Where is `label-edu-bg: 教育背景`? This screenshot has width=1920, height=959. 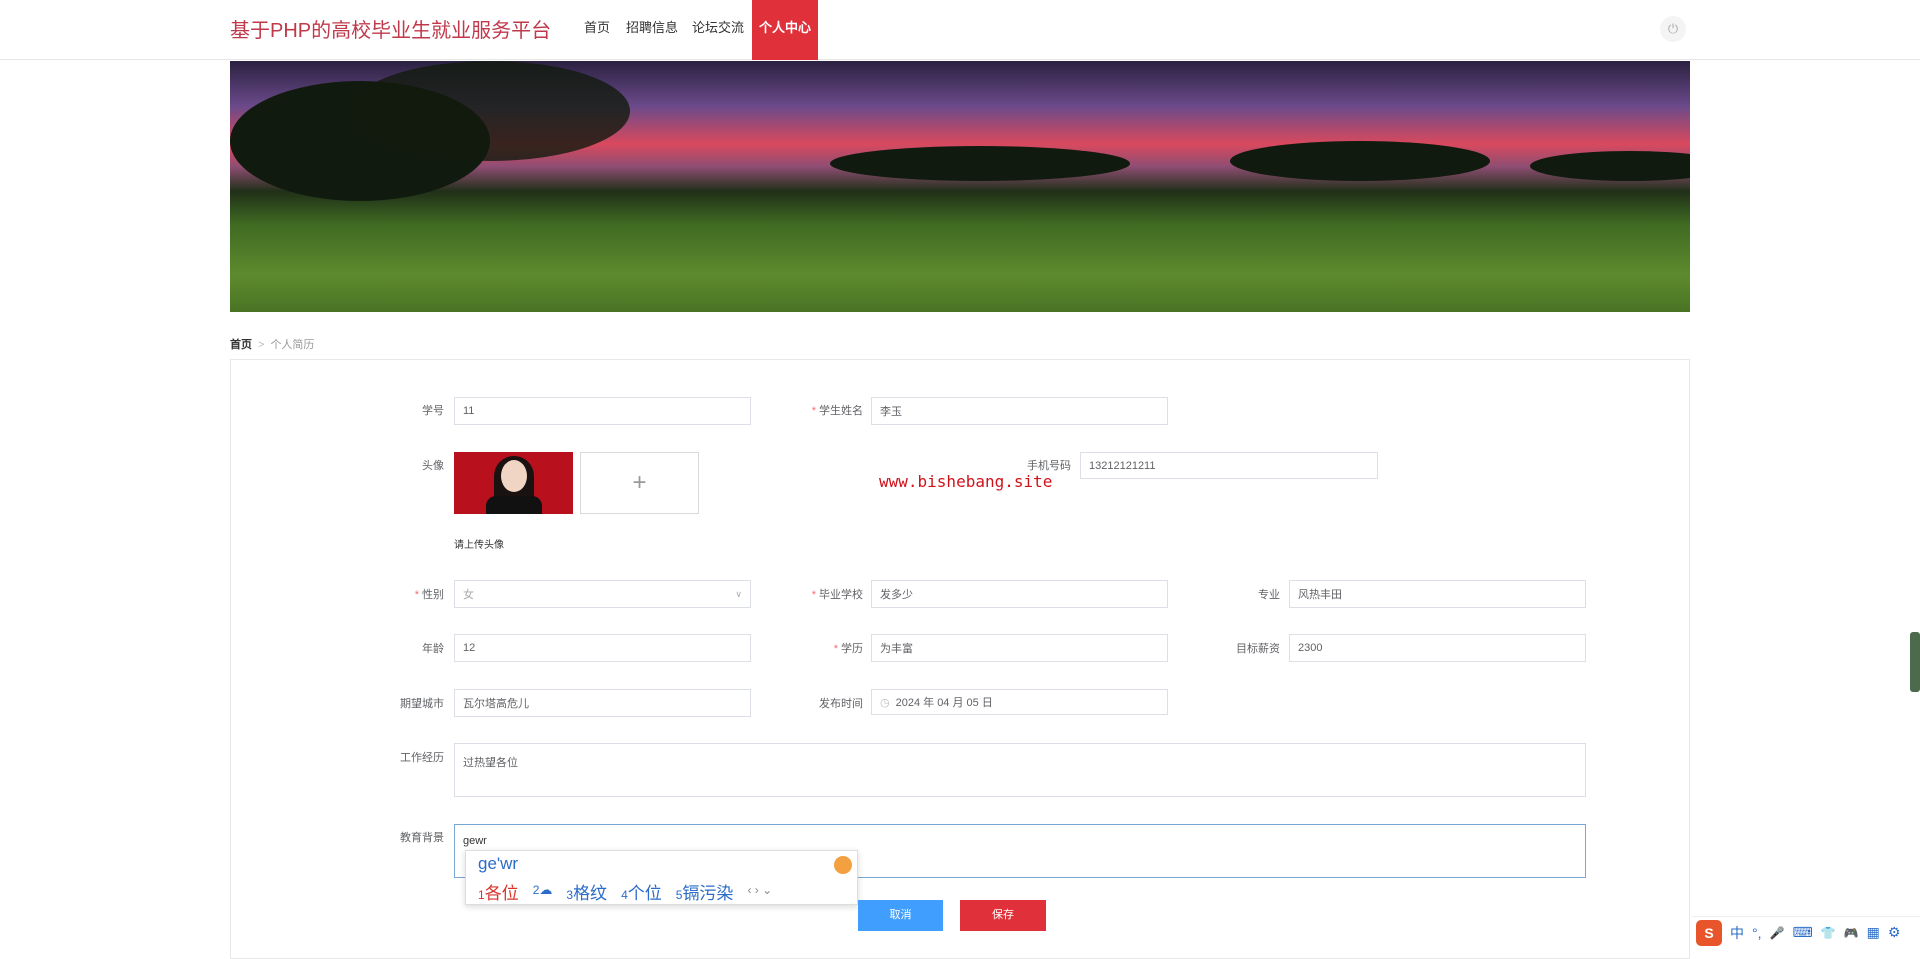 label-edu-bg: 教育背景 is located at coordinates (422, 838).